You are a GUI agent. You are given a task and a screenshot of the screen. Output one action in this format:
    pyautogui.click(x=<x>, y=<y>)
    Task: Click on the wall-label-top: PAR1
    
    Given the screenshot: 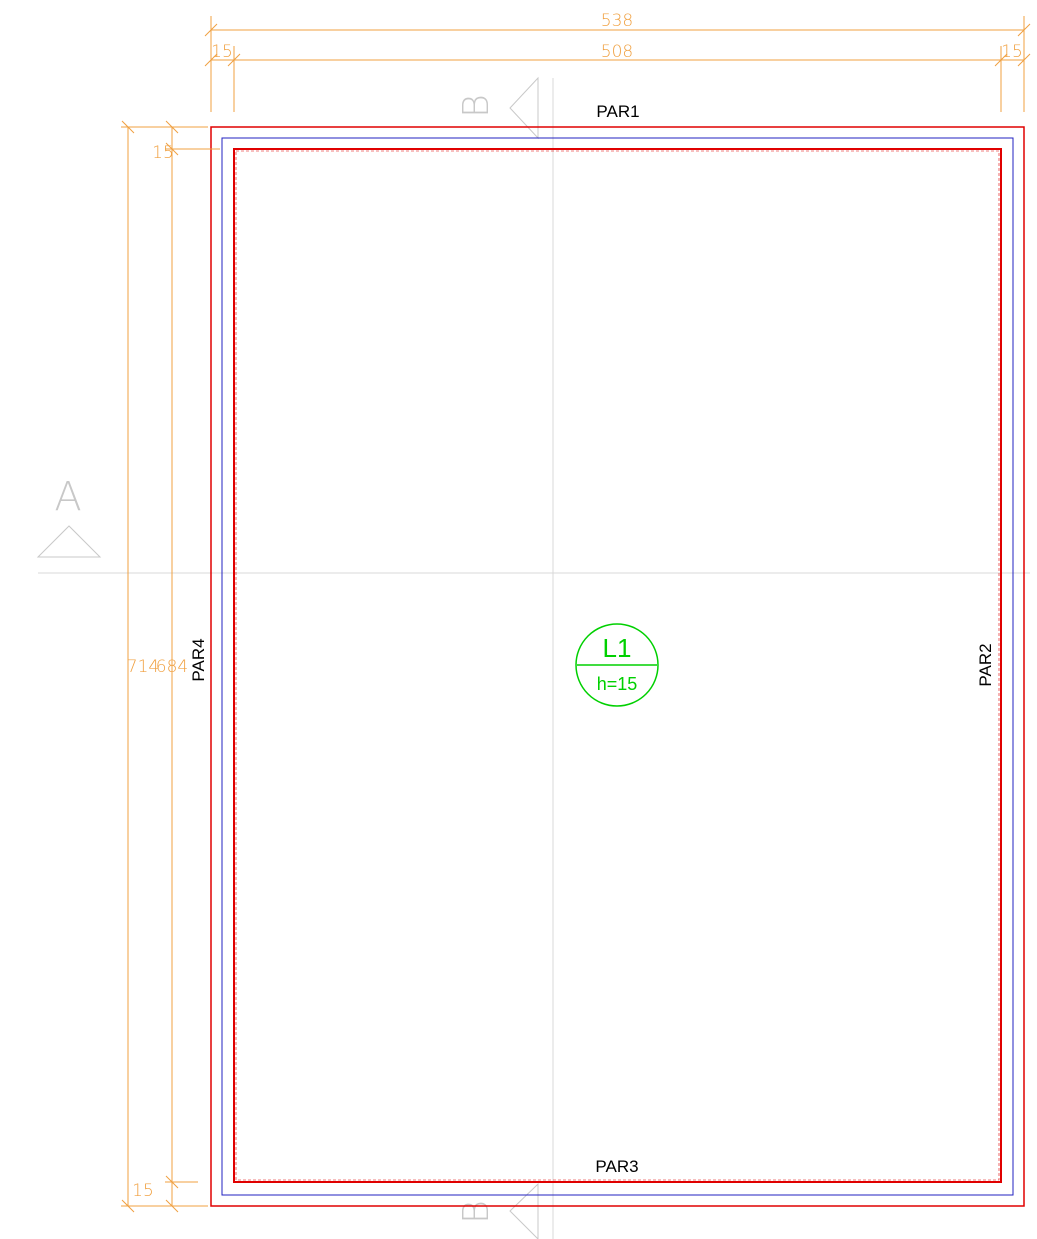 What is the action you would take?
    pyautogui.click(x=617, y=111)
    